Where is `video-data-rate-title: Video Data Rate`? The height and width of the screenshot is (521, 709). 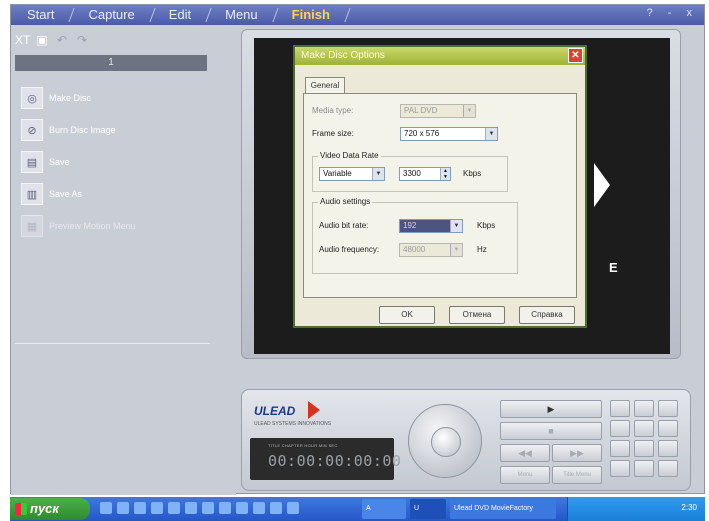 video-data-rate-title: Video Data Rate is located at coordinates (349, 155).